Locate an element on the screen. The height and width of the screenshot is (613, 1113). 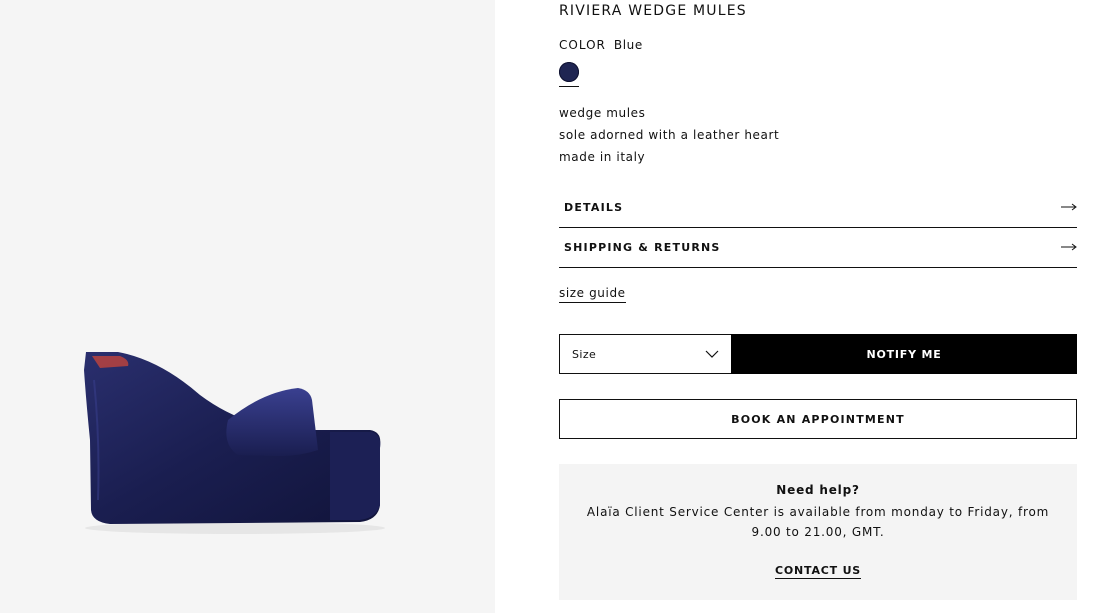
description-line: wedge mules is located at coordinates (602, 113).